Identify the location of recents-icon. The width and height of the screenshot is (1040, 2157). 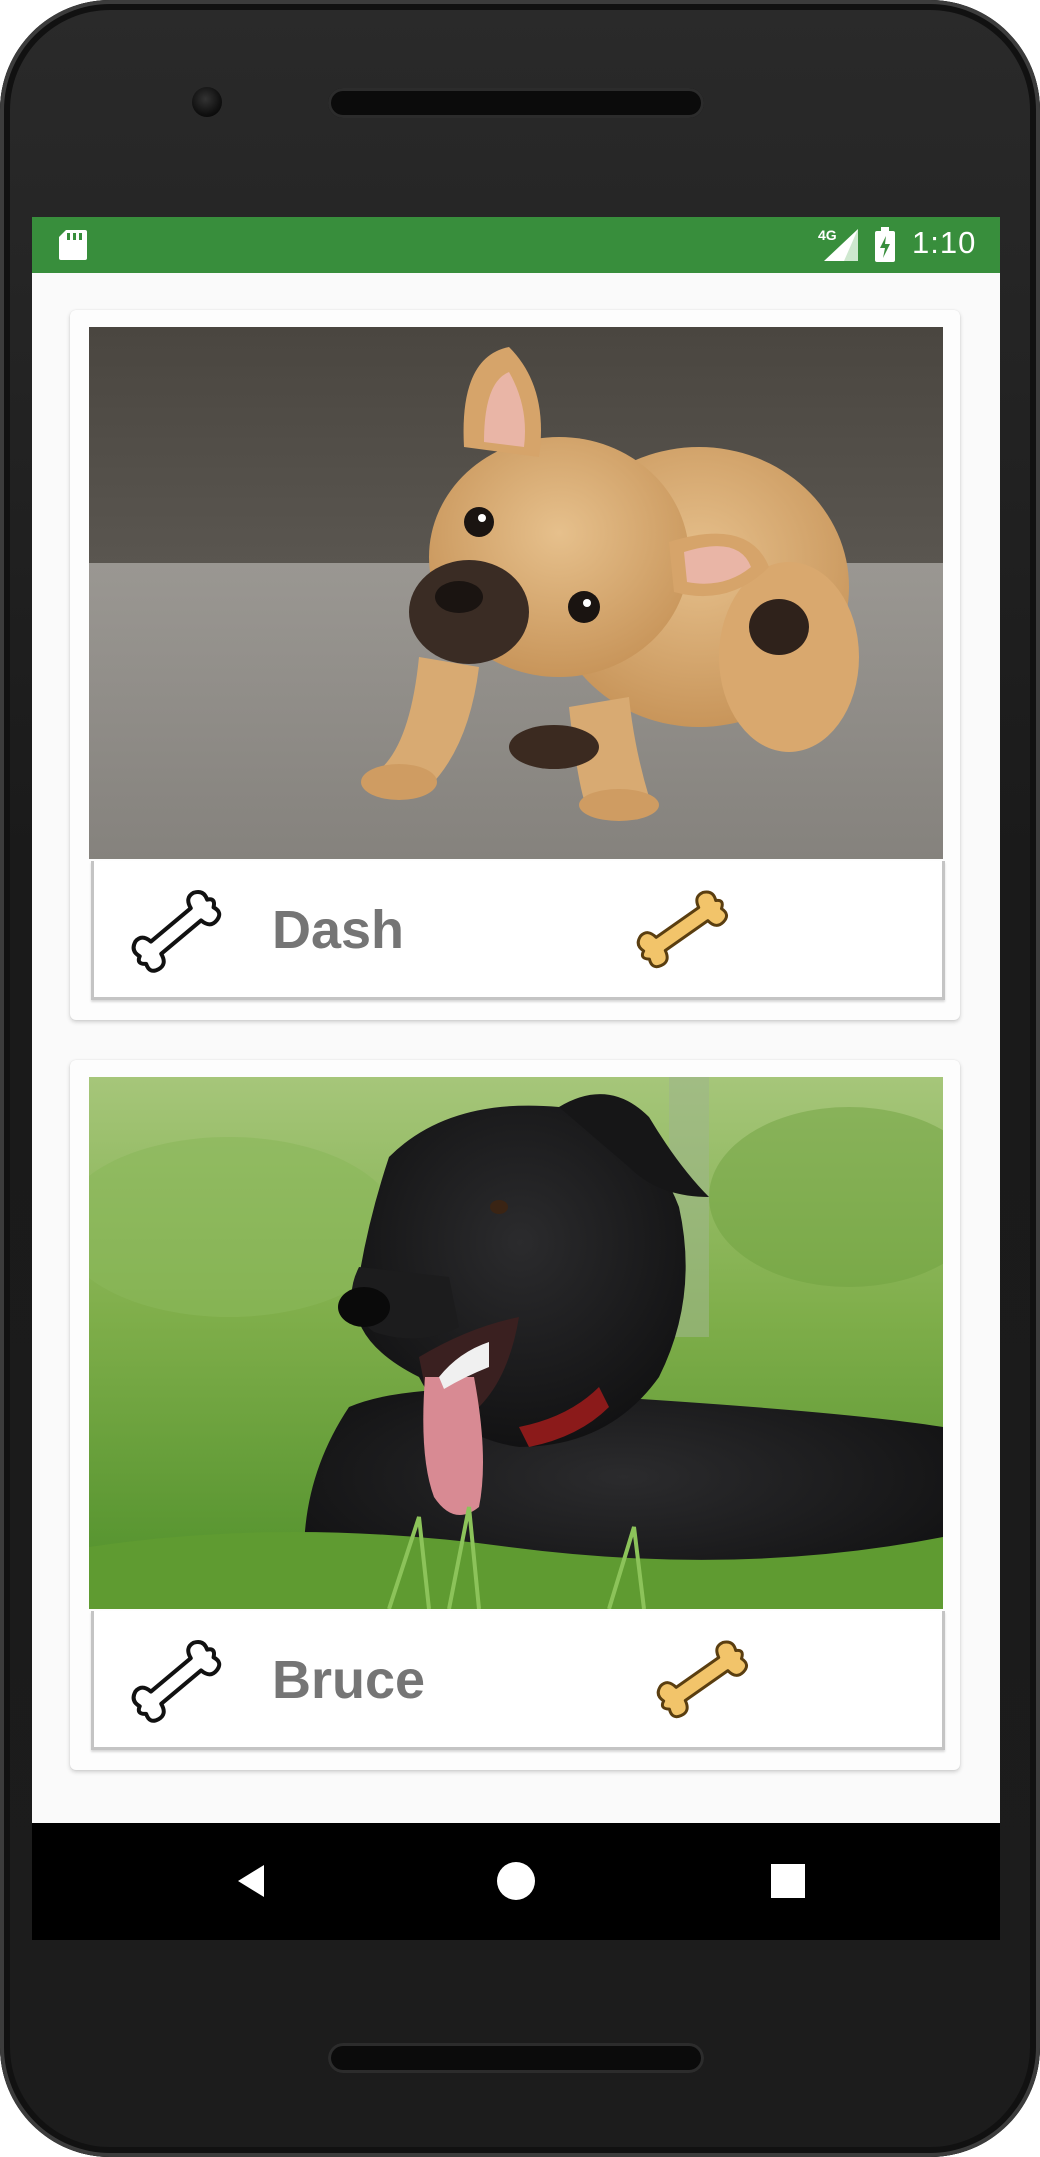
(788, 1881).